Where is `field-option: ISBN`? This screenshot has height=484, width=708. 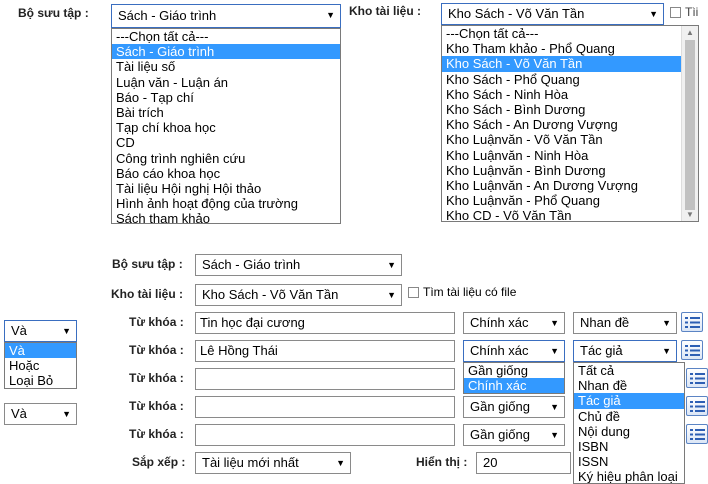 field-option: ISBN is located at coordinates (629, 446).